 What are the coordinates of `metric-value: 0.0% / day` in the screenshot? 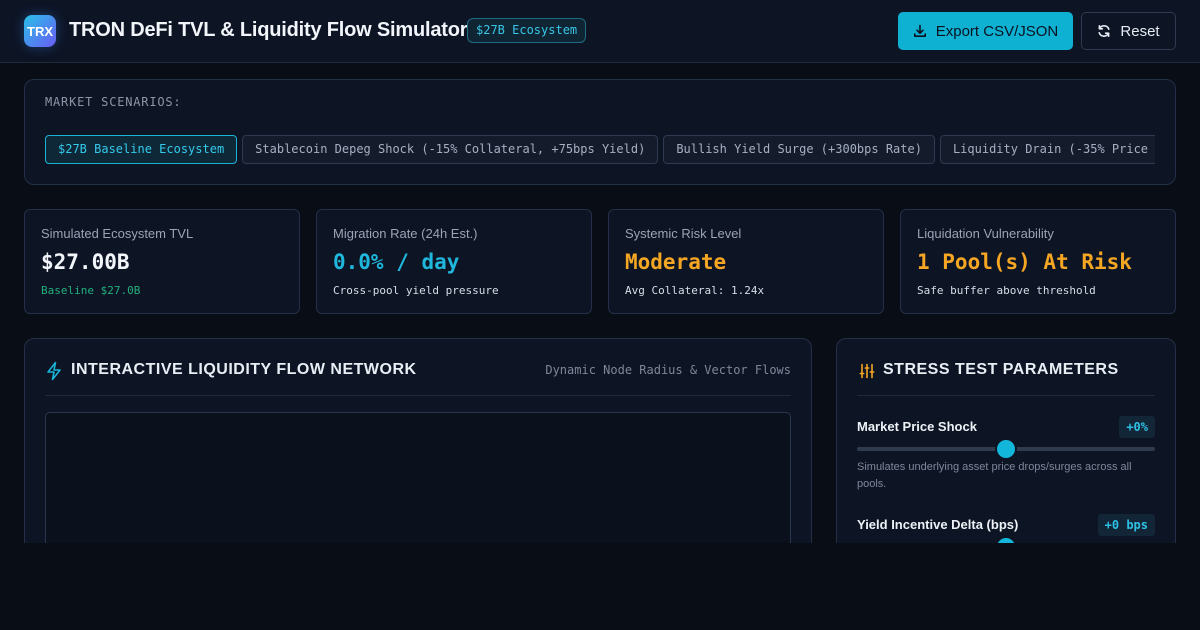 It's located at (396, 262).